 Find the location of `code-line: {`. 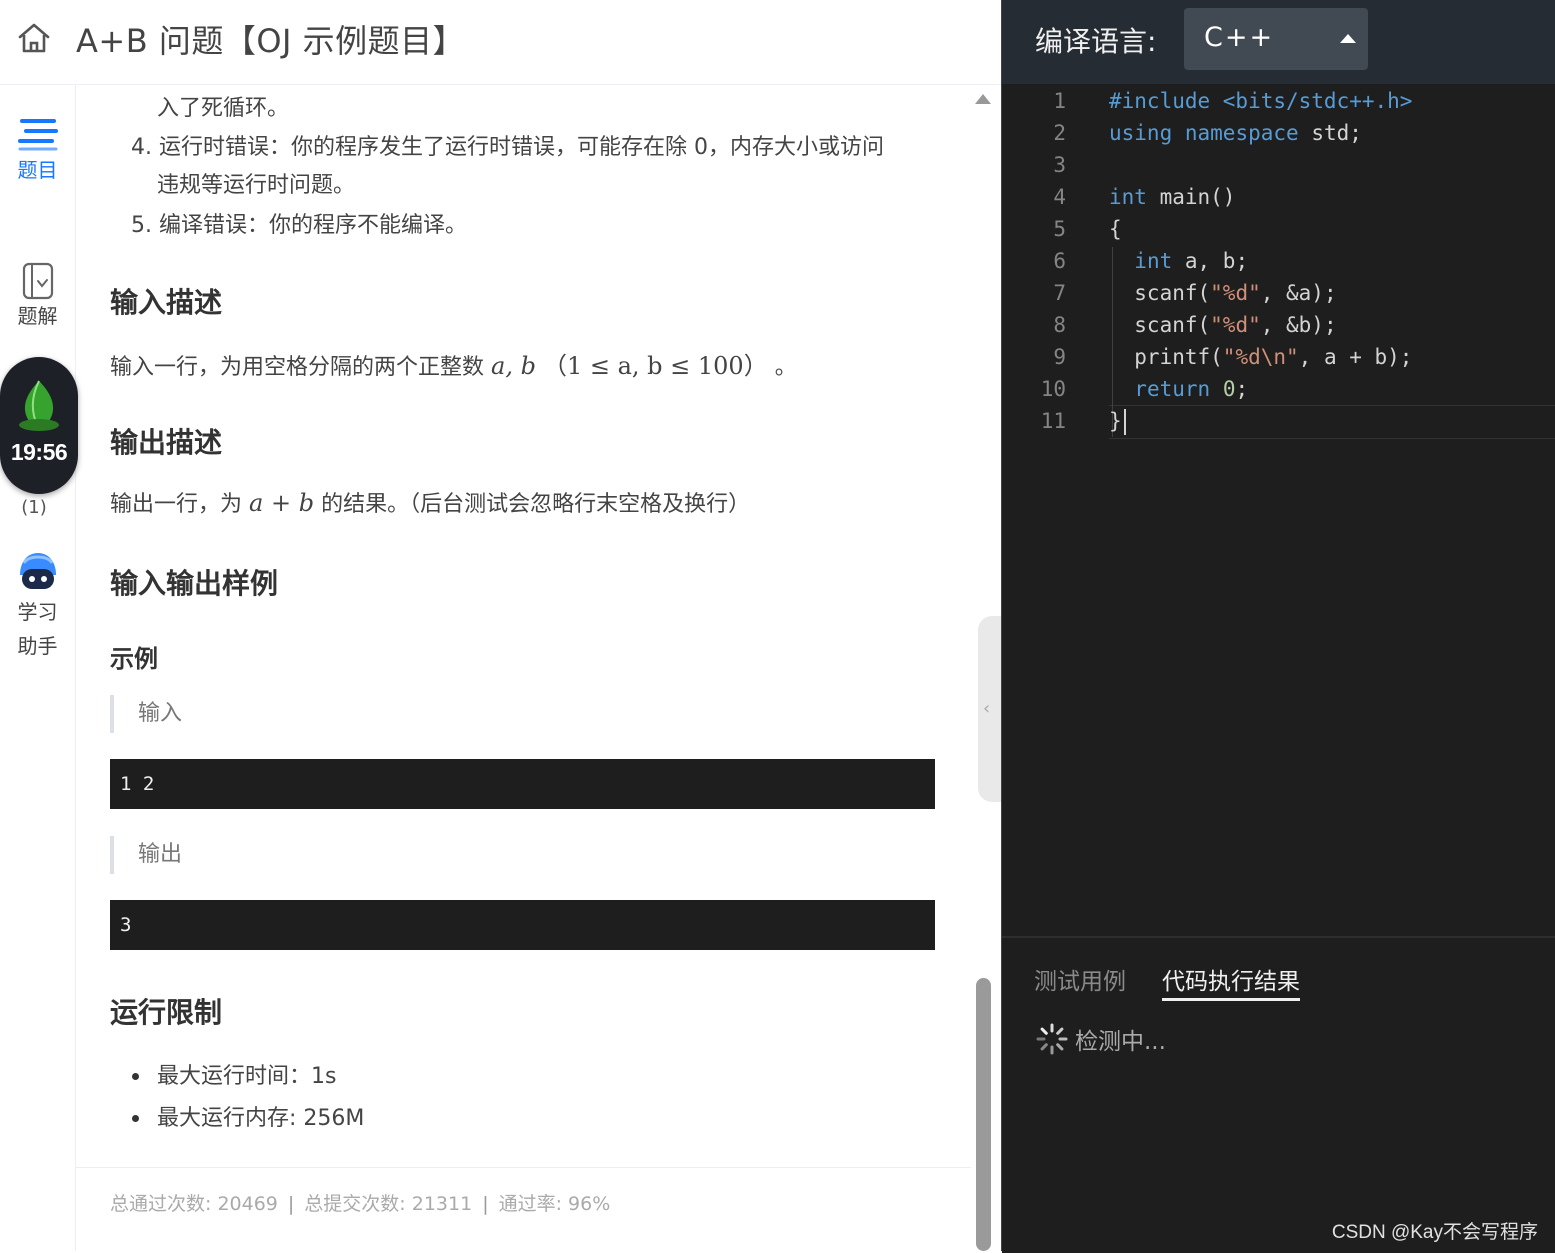

code-line: { is located at coordinates (1115, 229).